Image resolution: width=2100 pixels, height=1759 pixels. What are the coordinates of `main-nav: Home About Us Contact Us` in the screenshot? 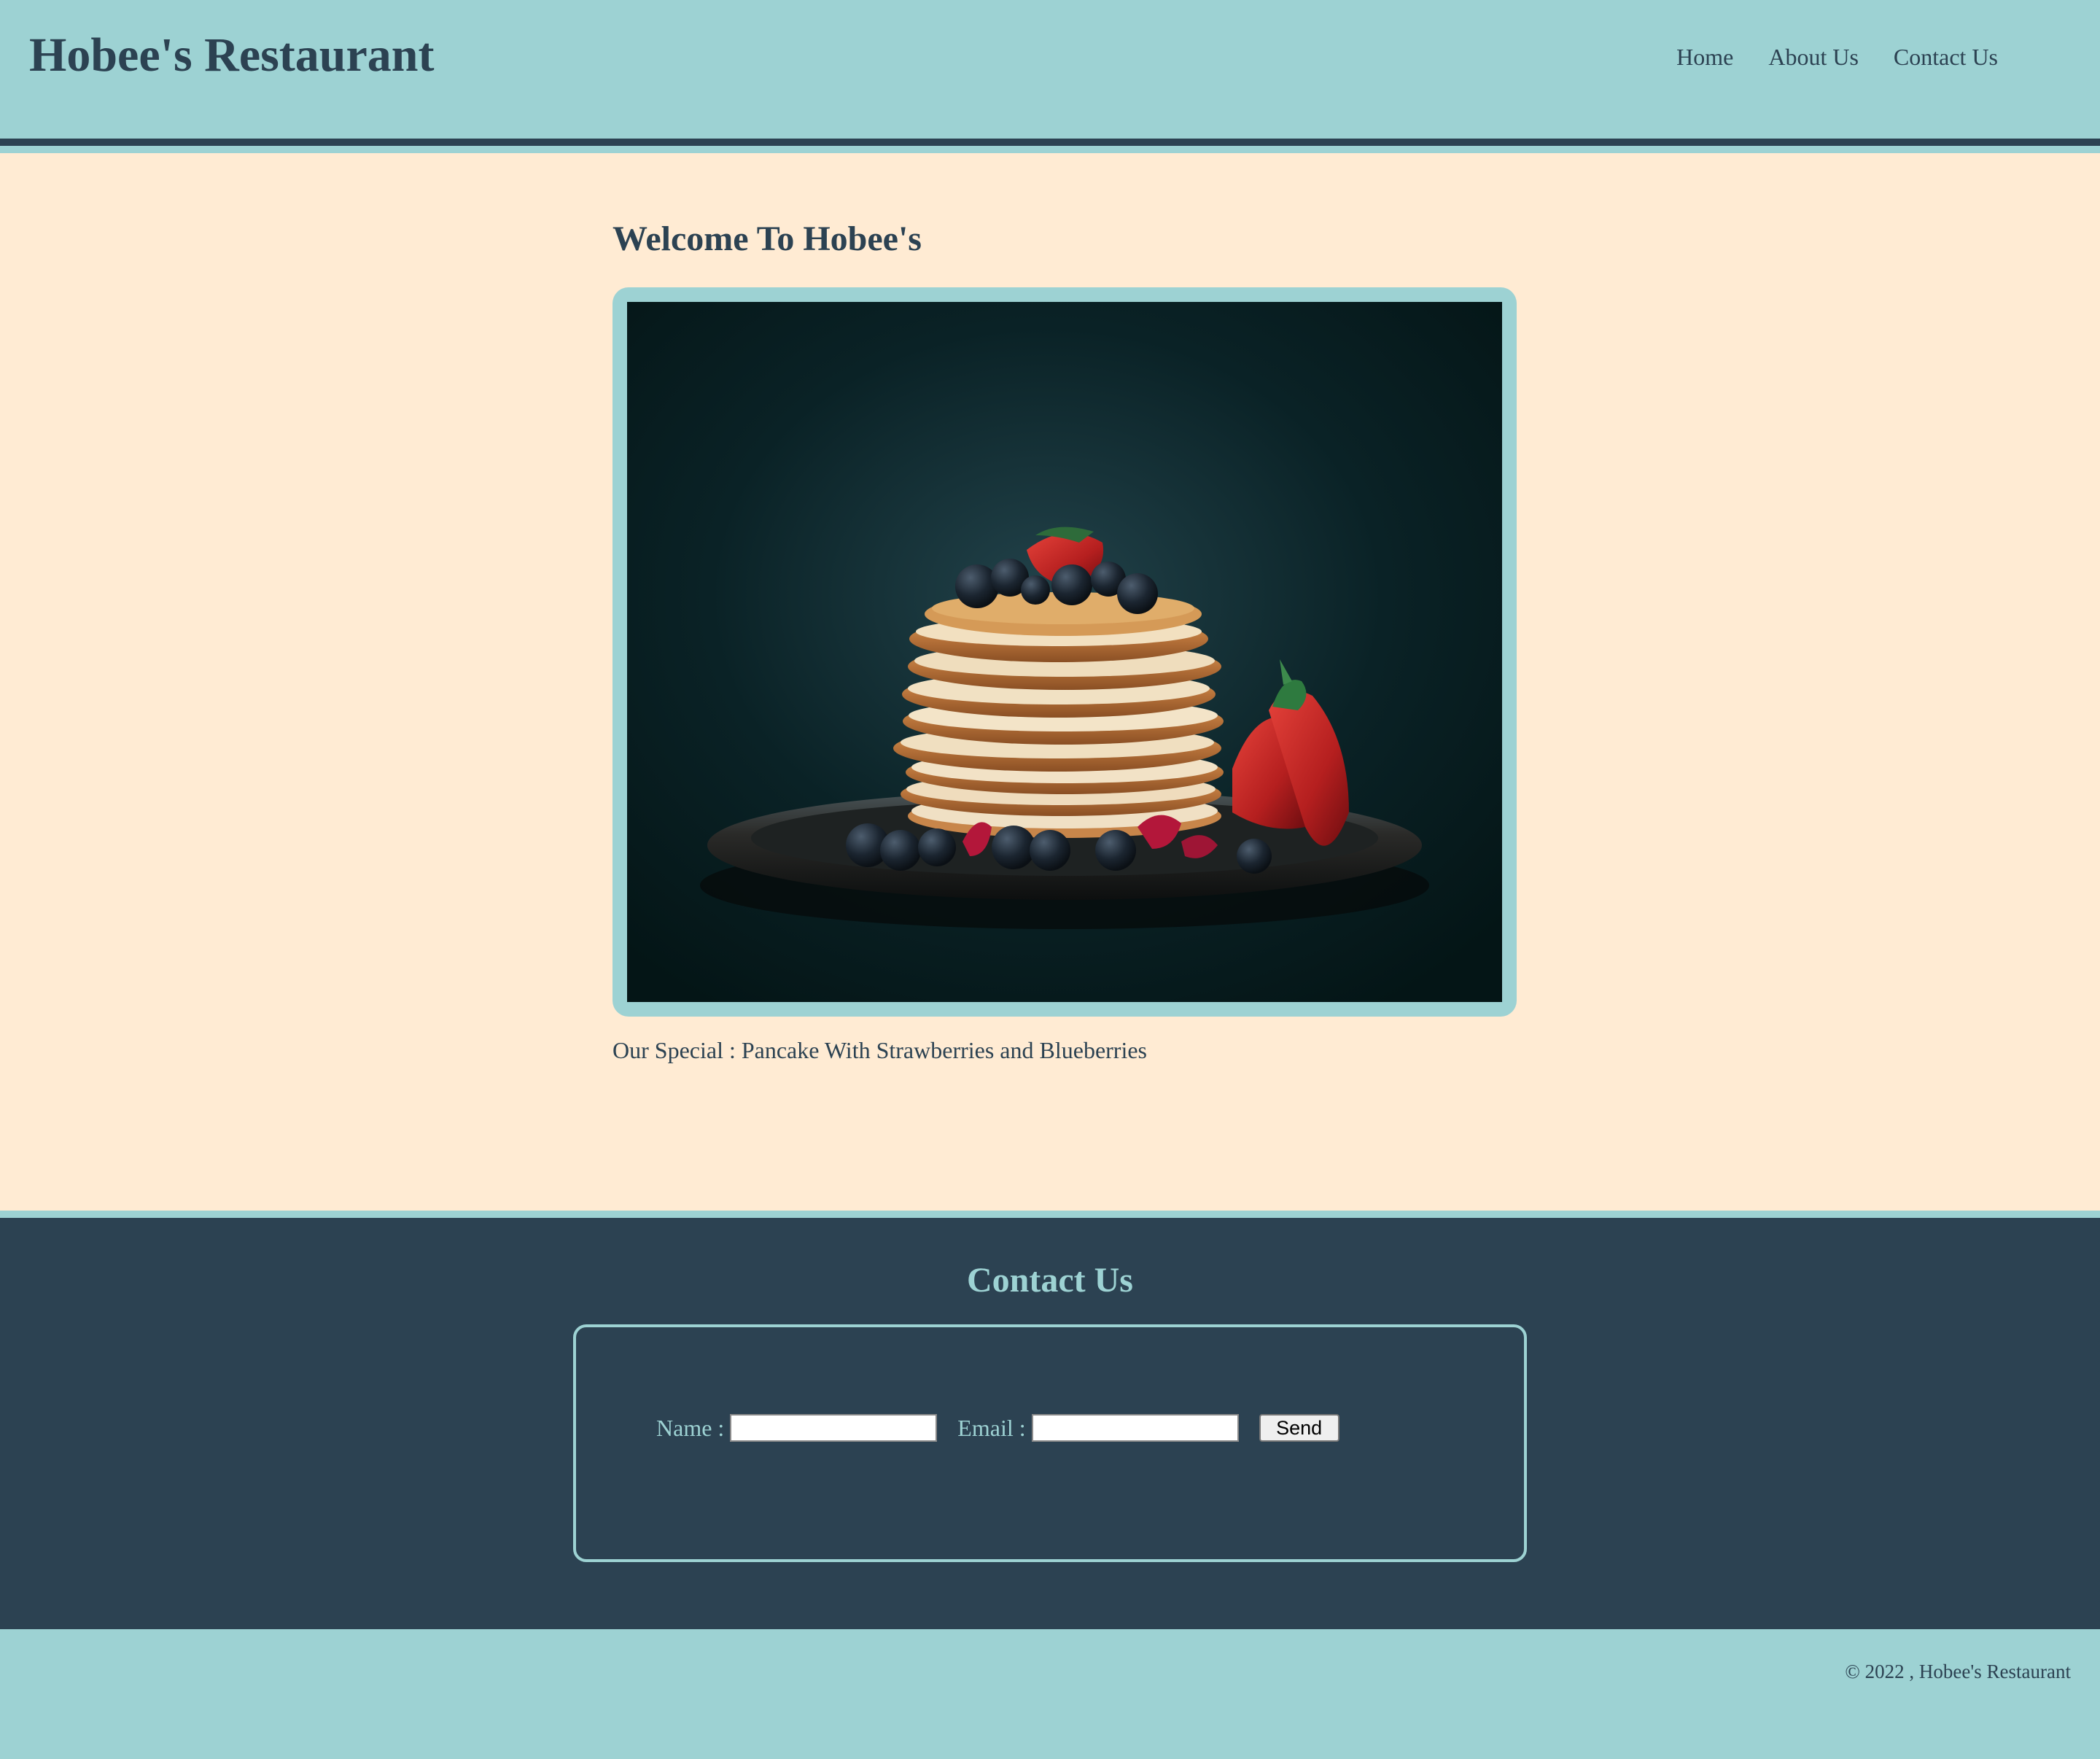 It's located at (1837, 56).